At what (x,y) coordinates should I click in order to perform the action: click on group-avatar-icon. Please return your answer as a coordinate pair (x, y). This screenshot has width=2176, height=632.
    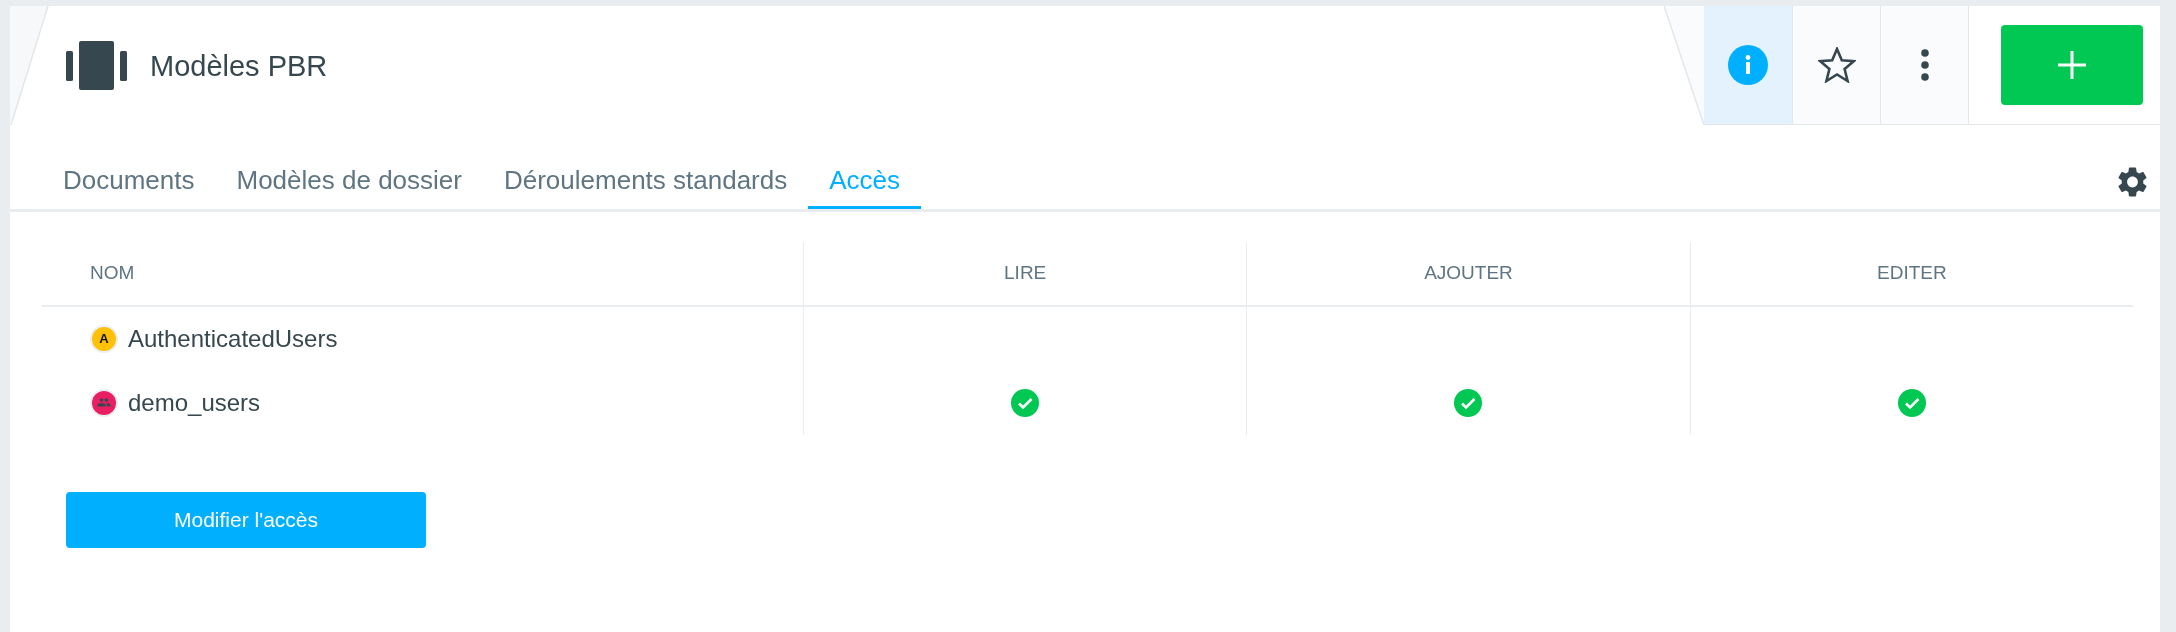
    Looking at the image, I should click on (104, 403).